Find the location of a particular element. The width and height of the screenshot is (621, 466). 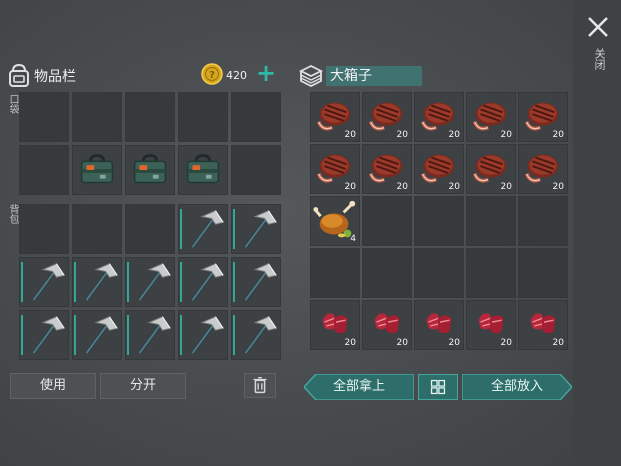

close-icon is located at coordinates (598, 27).